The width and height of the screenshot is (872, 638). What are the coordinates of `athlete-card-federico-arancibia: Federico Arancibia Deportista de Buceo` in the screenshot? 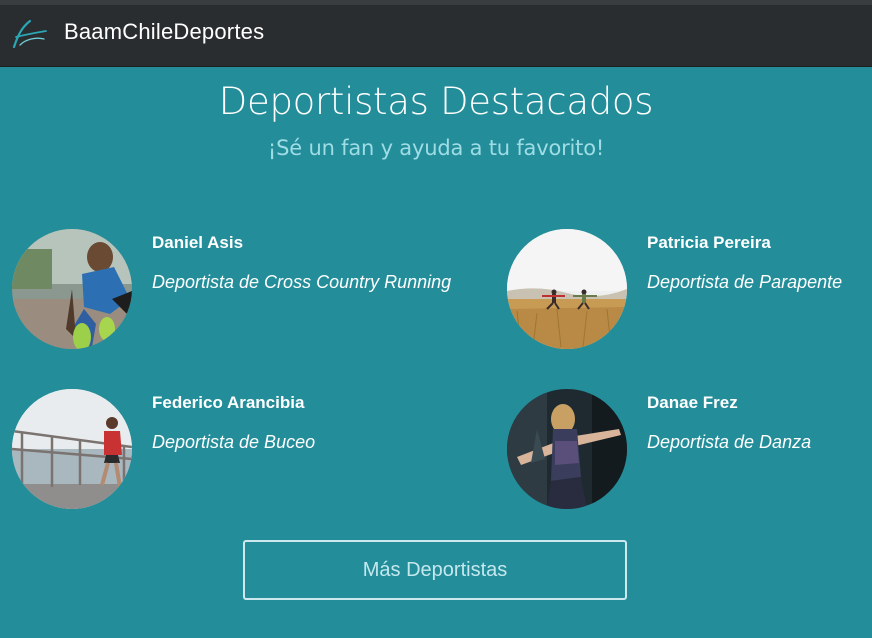 It's located at (222, 449).